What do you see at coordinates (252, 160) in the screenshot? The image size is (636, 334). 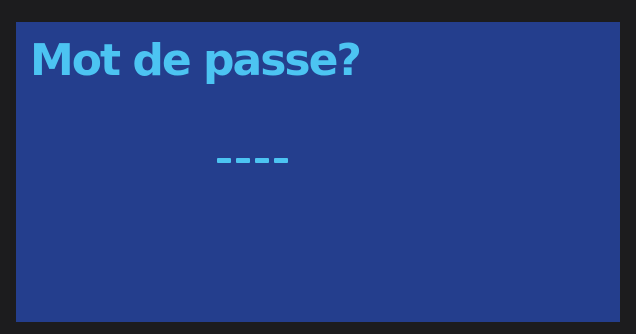 I see `password-entry-field` at bounding box center [252, 160].